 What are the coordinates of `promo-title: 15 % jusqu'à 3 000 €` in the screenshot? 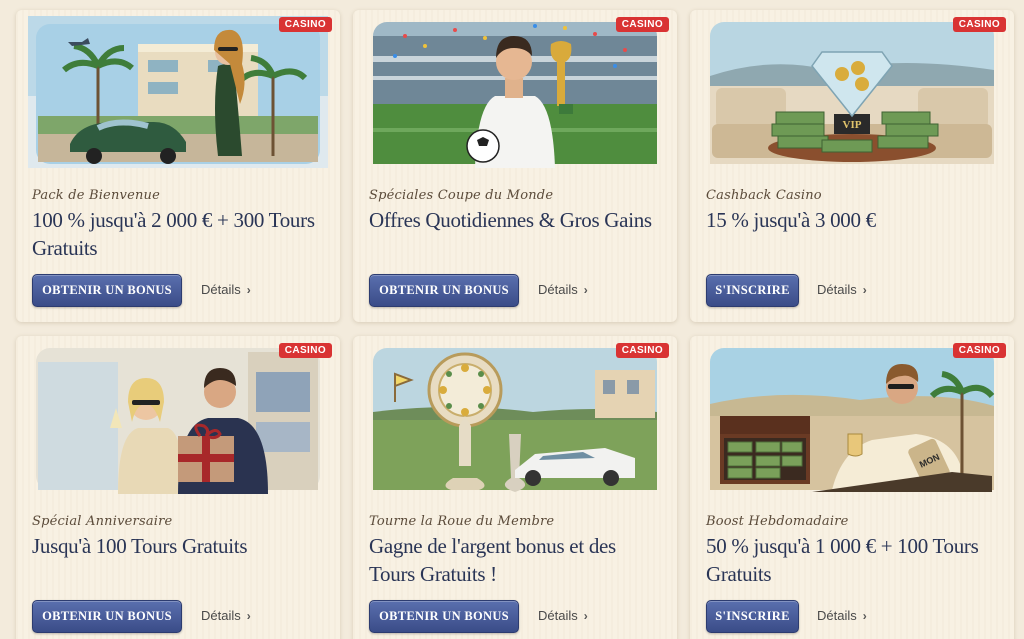 It's located at (791, 220).